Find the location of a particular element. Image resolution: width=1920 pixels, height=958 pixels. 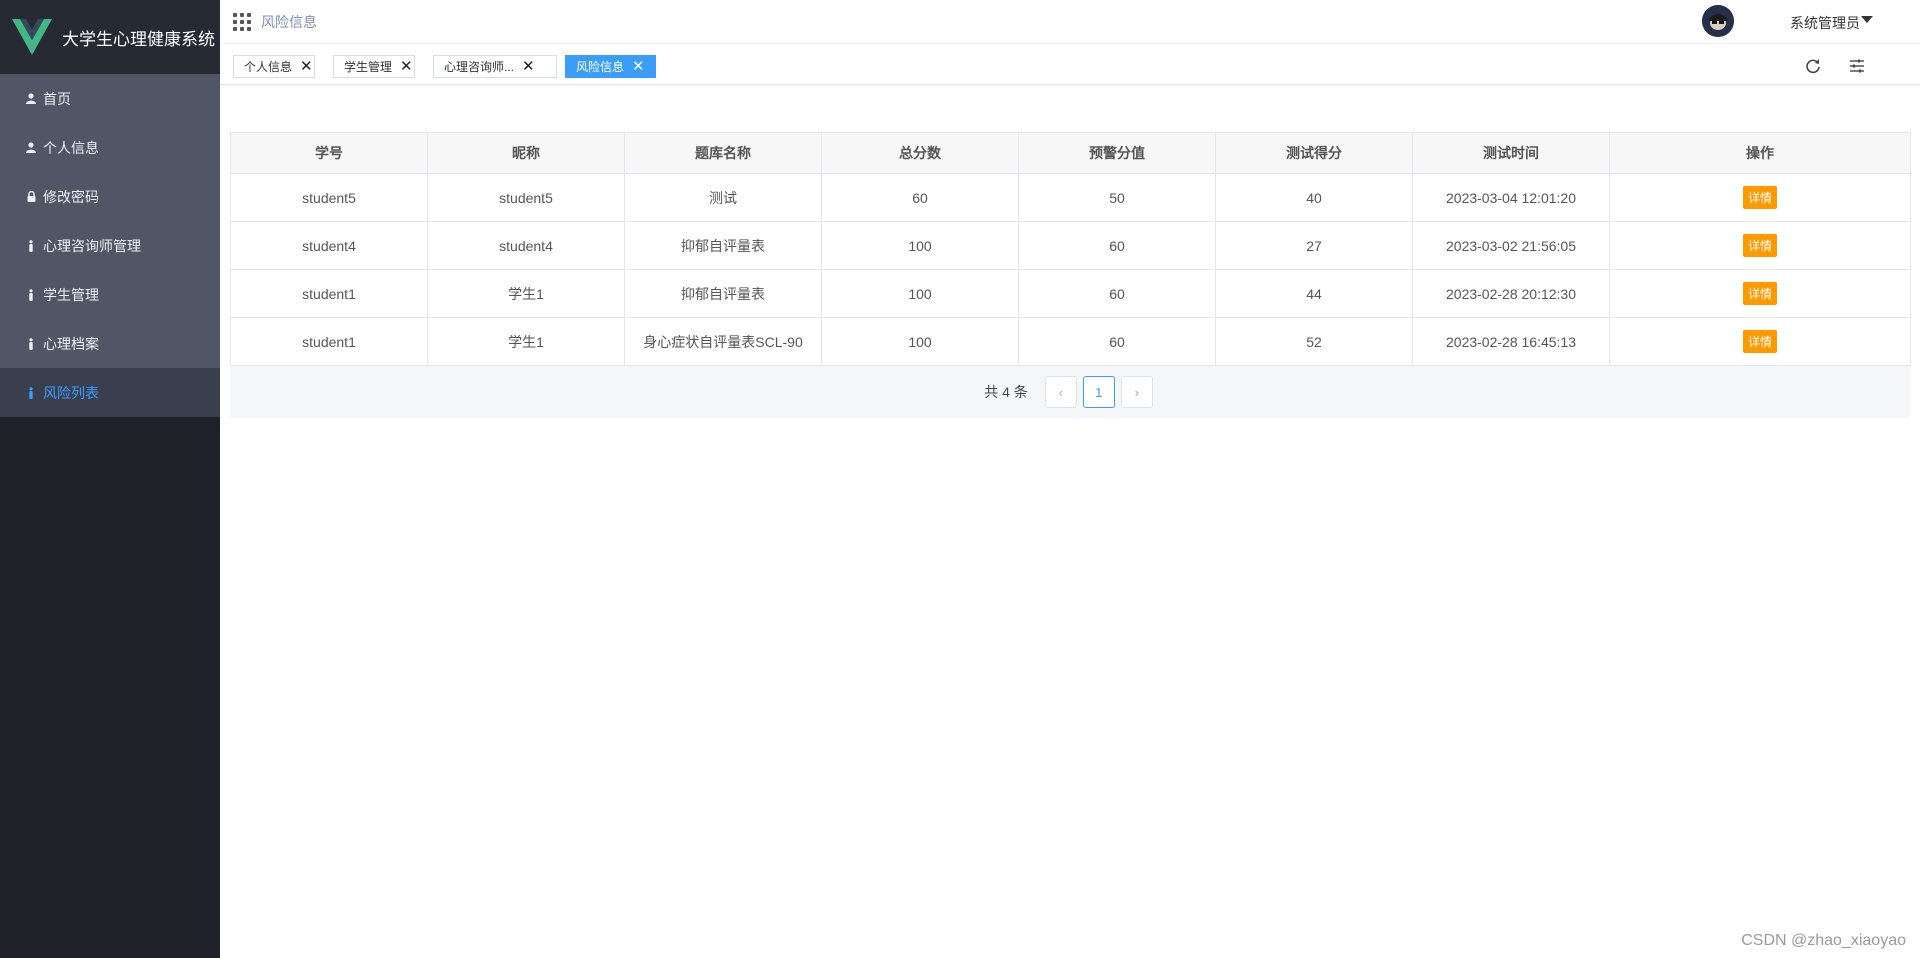

tag-student-management: 学生管理 ✕ is located at coordinates (374, 66).